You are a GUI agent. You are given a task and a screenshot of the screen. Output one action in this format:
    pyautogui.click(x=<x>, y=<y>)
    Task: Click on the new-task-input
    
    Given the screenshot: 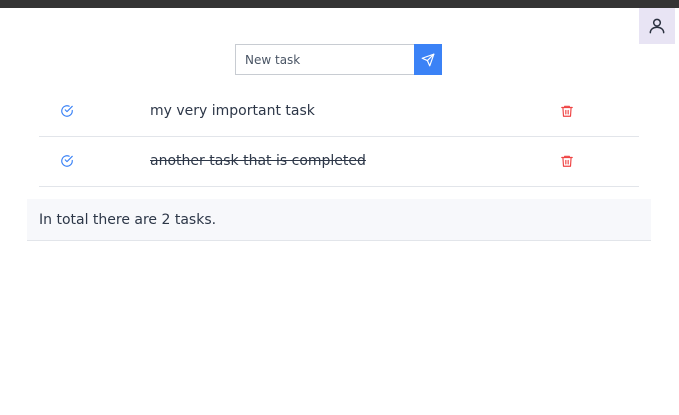 What is the action you would take?
    pyautogui.click(x=324, y=59)
    